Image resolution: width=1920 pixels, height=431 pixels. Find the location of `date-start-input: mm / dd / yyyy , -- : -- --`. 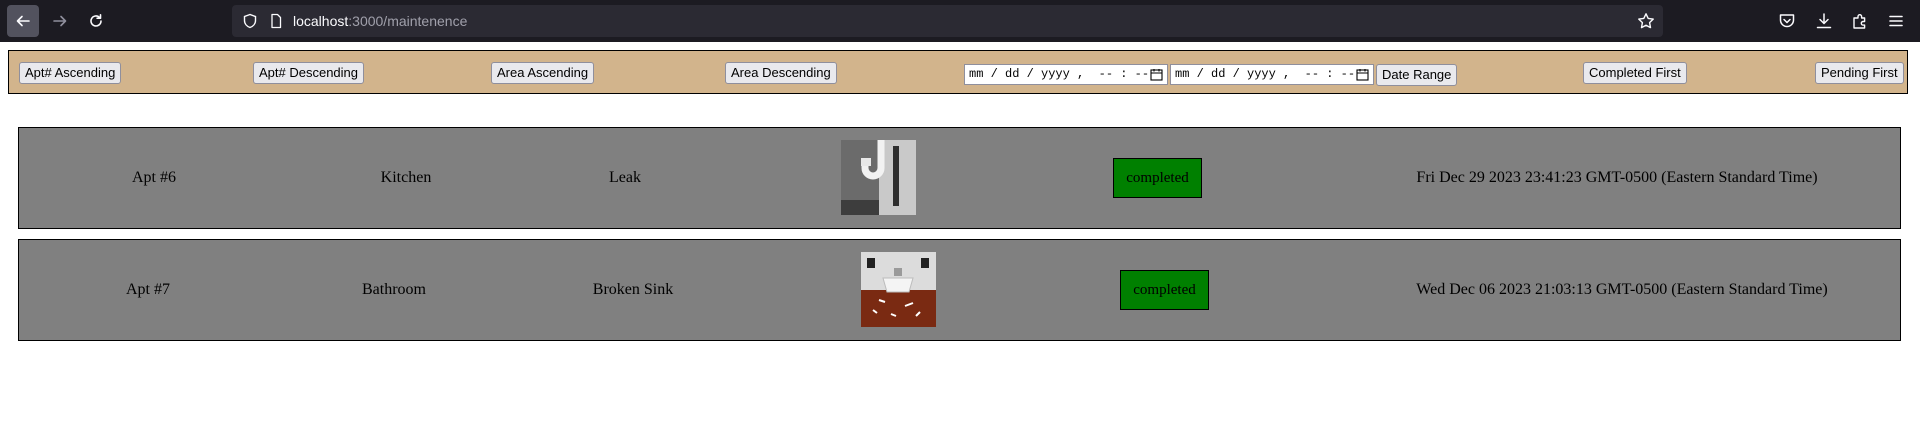

date-start-input: mm / dd / yyyy , -- : -- -- is located at coordinates (1074, 76).